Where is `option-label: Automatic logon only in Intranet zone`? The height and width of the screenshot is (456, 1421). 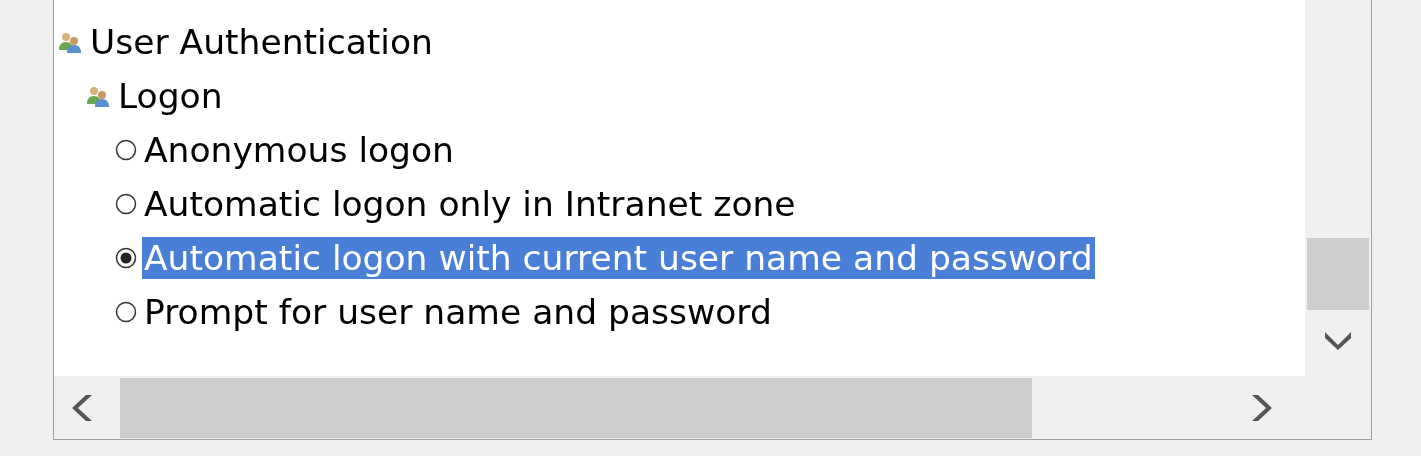
option-label: Automatic logon only in Intranet zone is located at coordinates (470, 204).